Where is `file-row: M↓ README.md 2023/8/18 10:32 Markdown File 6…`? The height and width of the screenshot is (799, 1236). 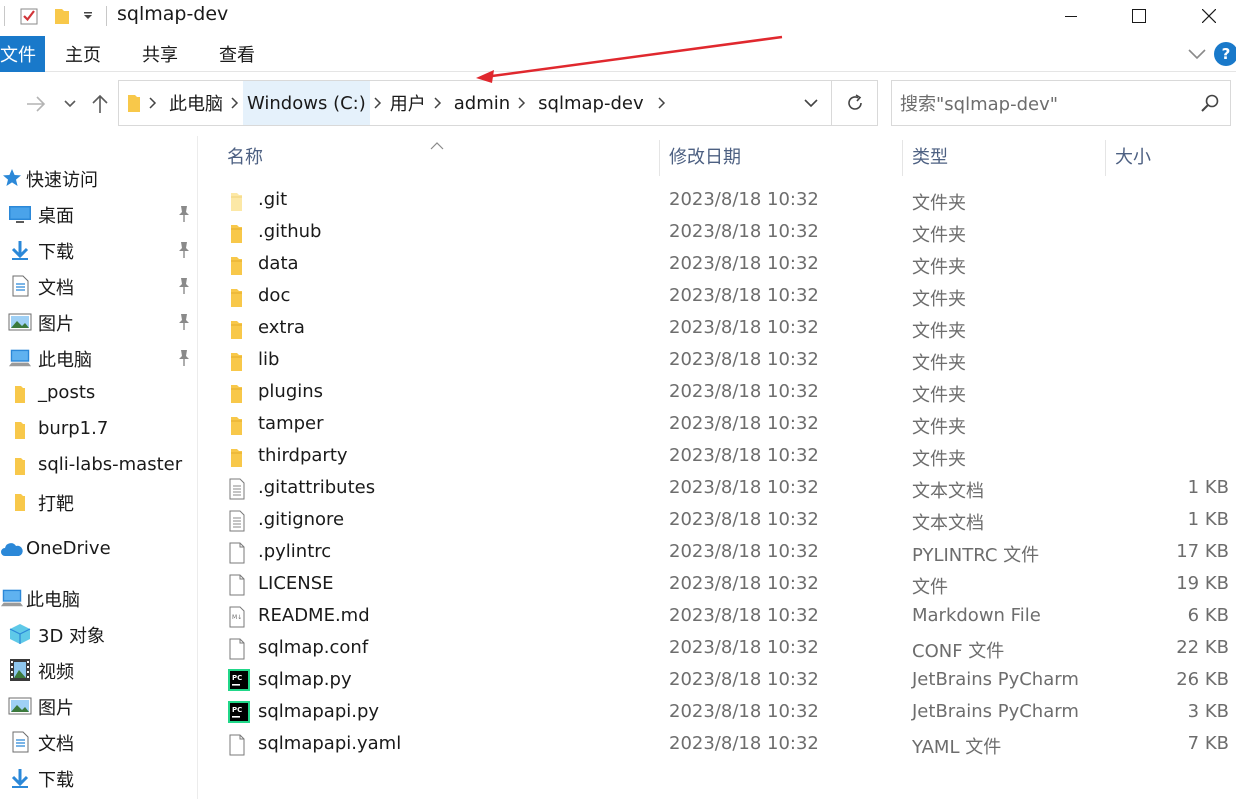 file-row: M↓ README.md 2023/8/18 10:32 Markdown File 6… is located at coordinates (727, 617).